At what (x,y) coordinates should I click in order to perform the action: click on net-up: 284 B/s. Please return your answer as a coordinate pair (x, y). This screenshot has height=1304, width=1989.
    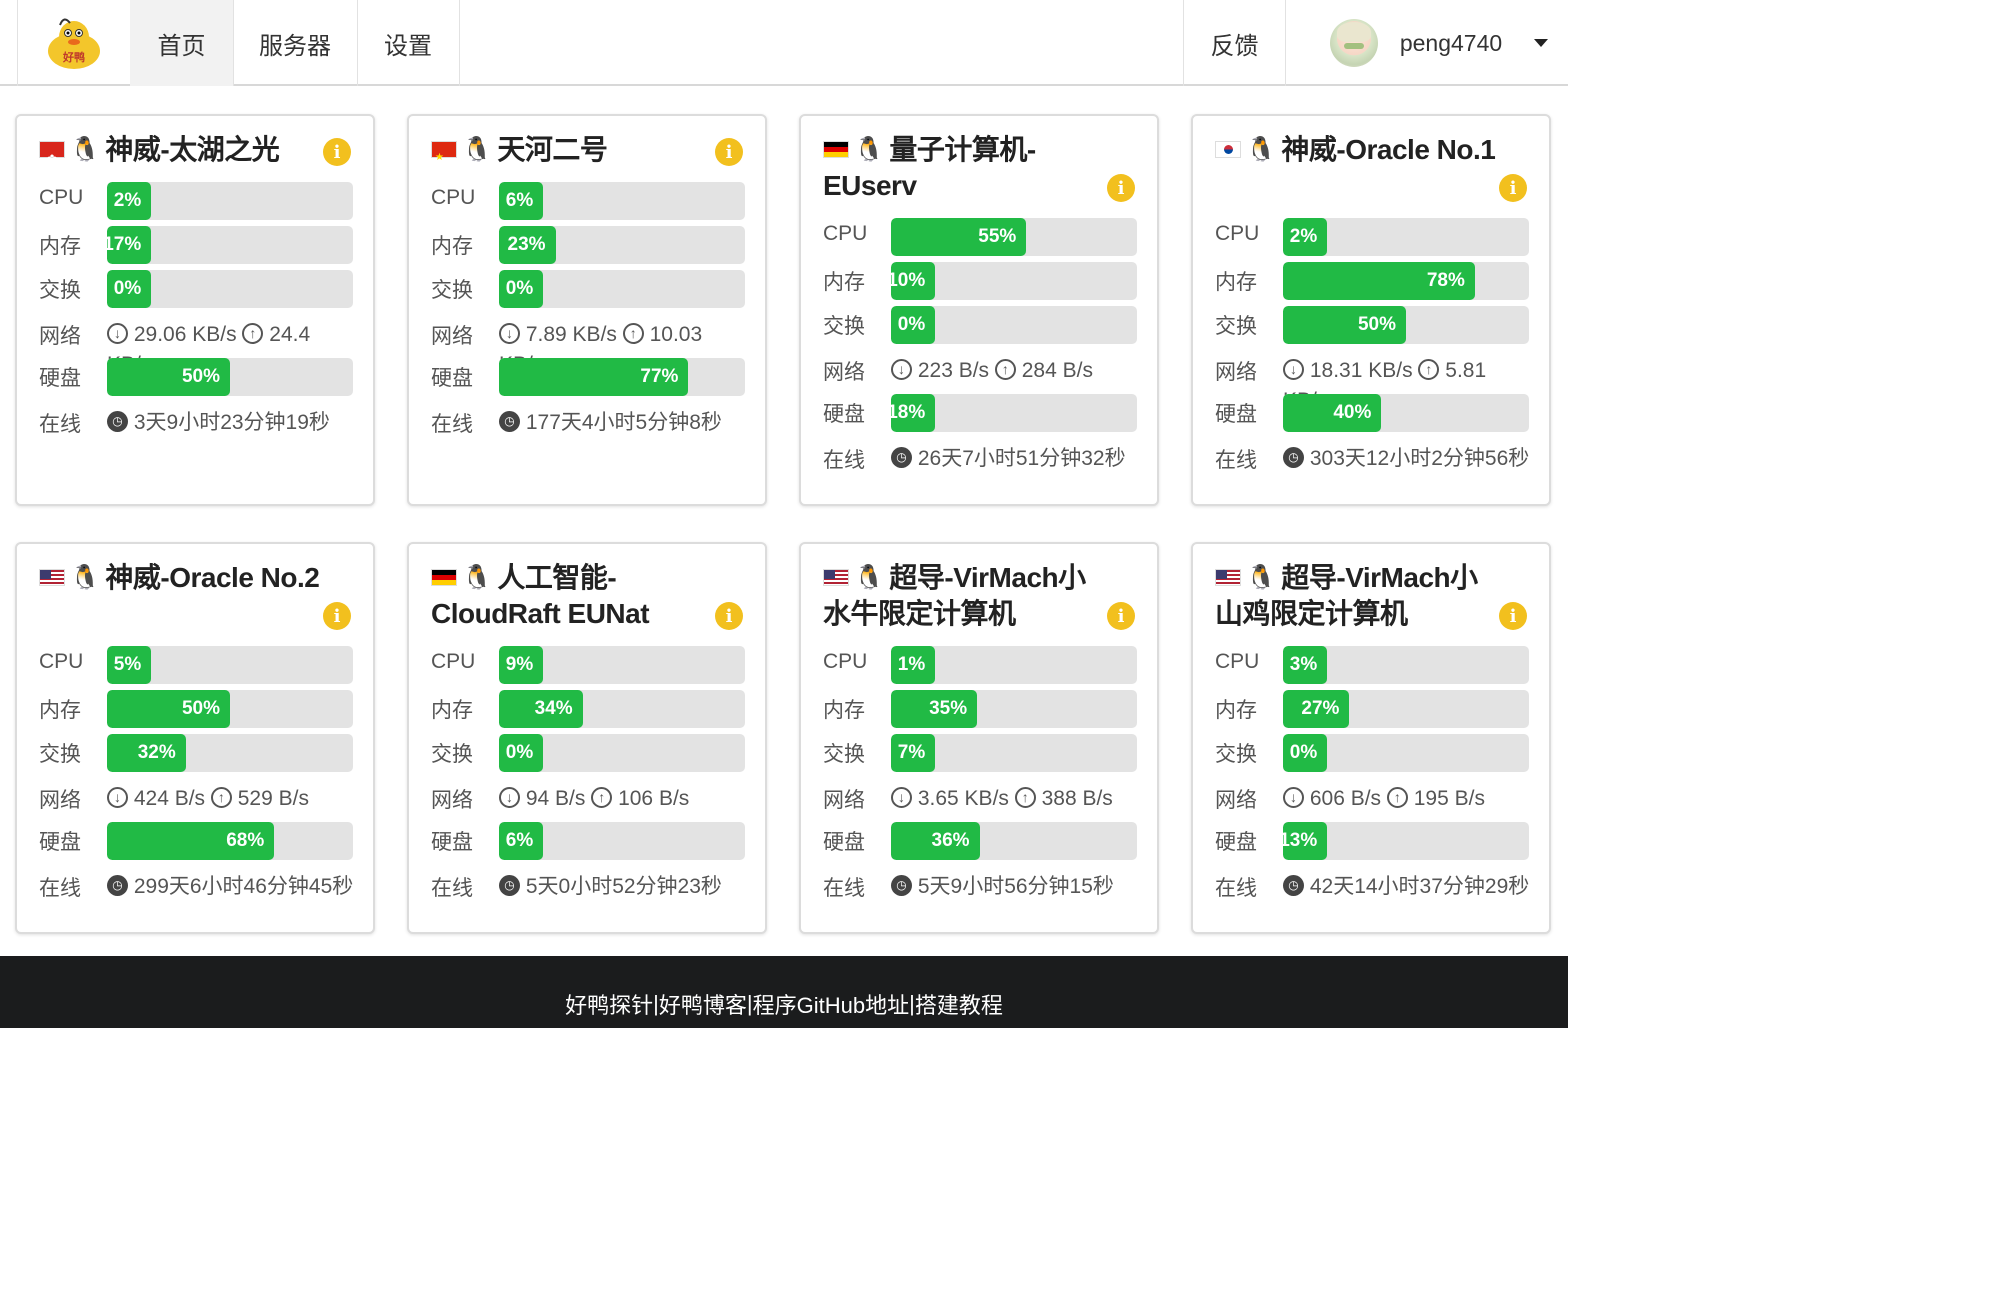
    Looking at the image, I should click on (1057, 370).